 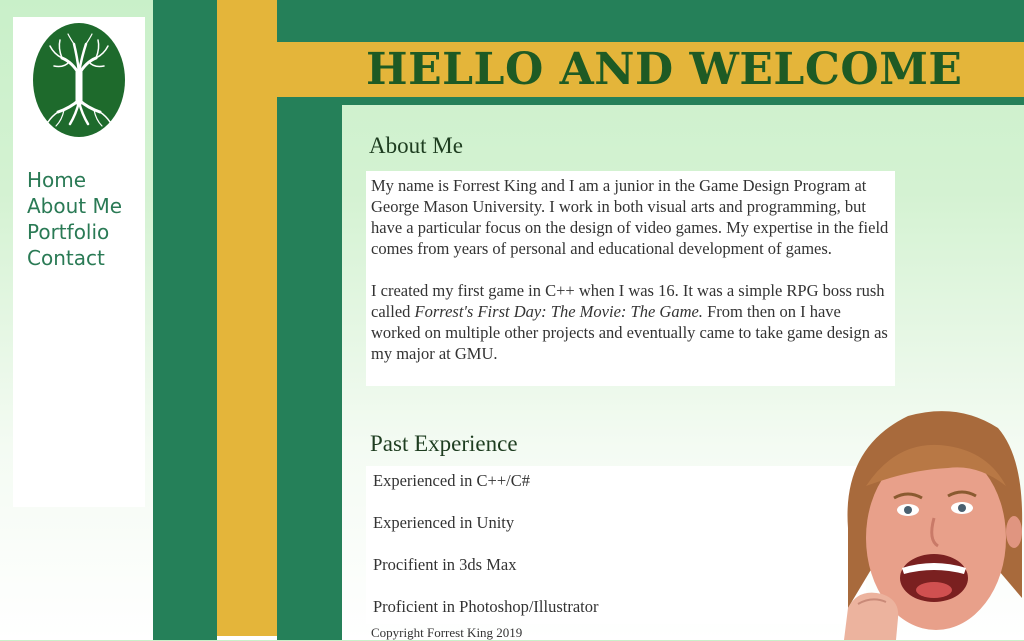 What do you see at coordinates (79, 80) in the screenshot?
I see `tree-logo-icon` at bounding box center [79, 80].